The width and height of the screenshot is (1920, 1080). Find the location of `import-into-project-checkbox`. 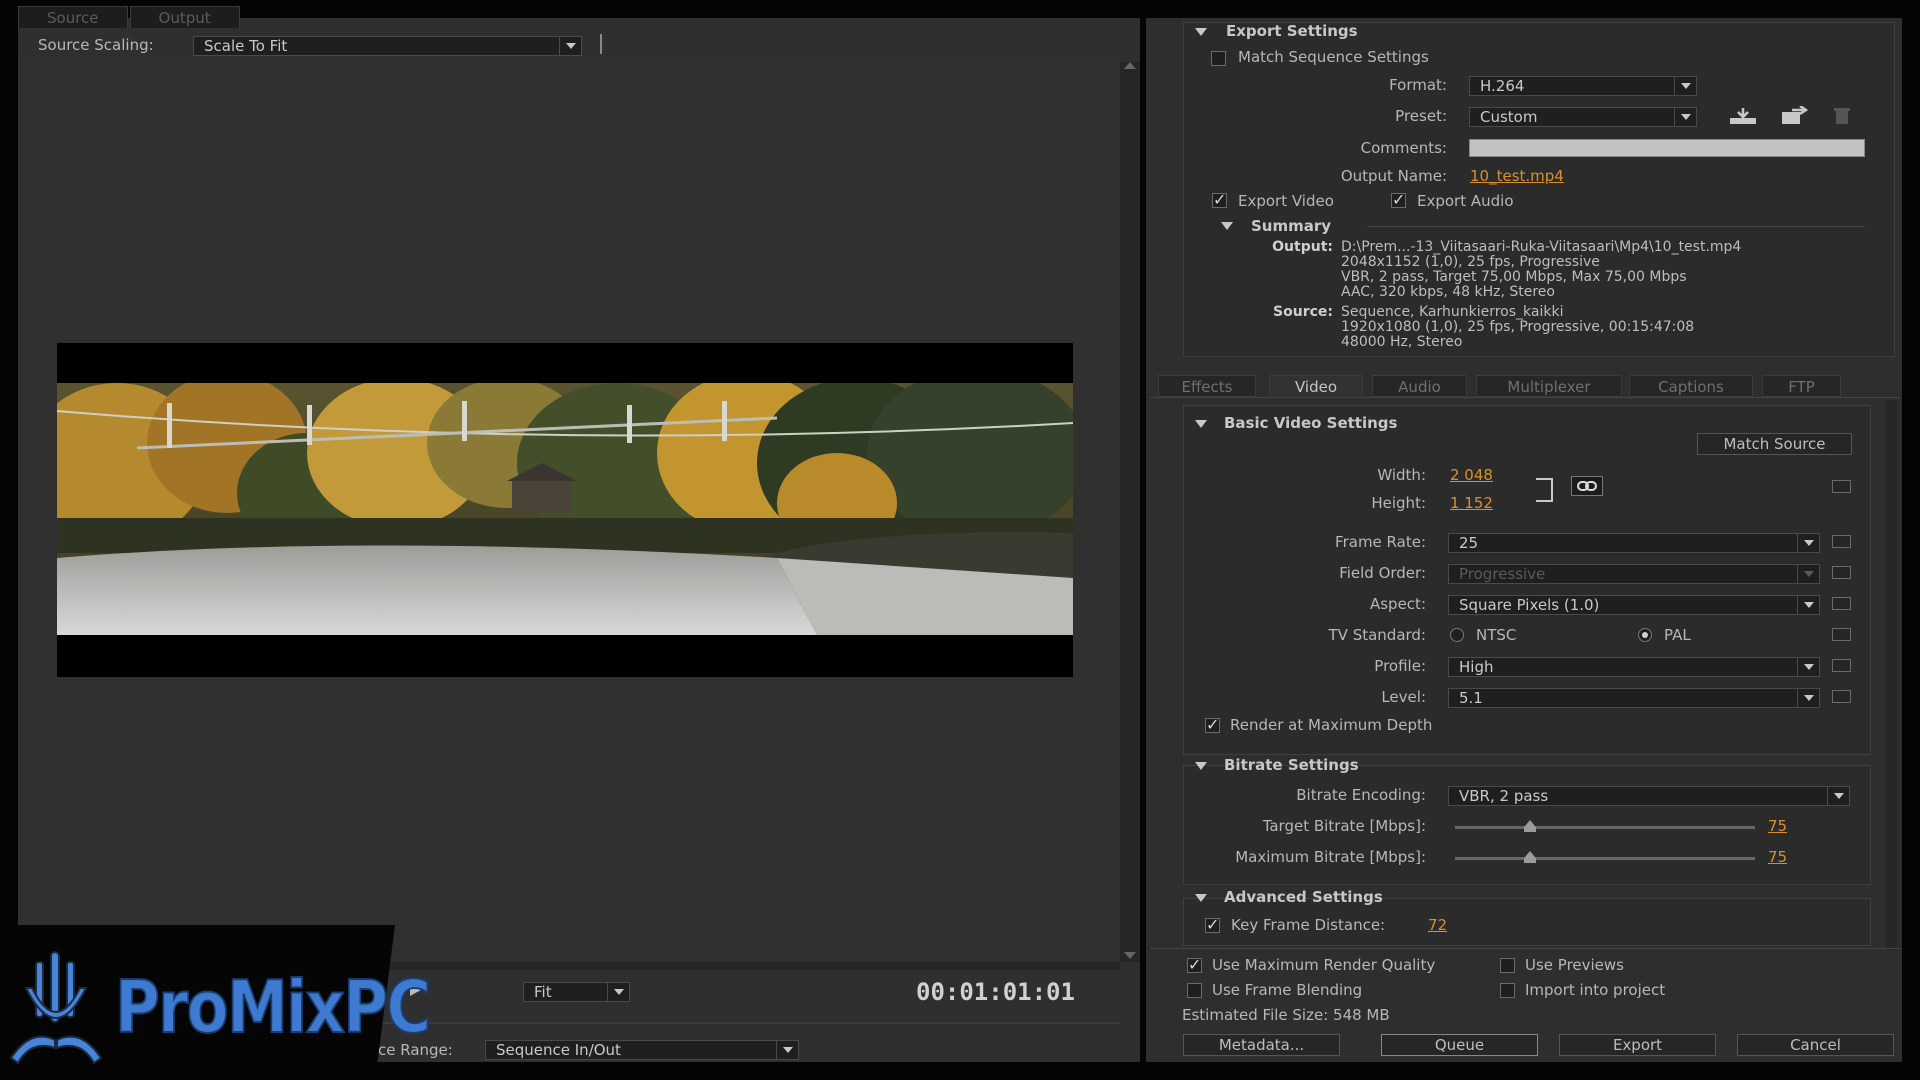

import-into-project-checkbox is located at coordinates (1507, 990).